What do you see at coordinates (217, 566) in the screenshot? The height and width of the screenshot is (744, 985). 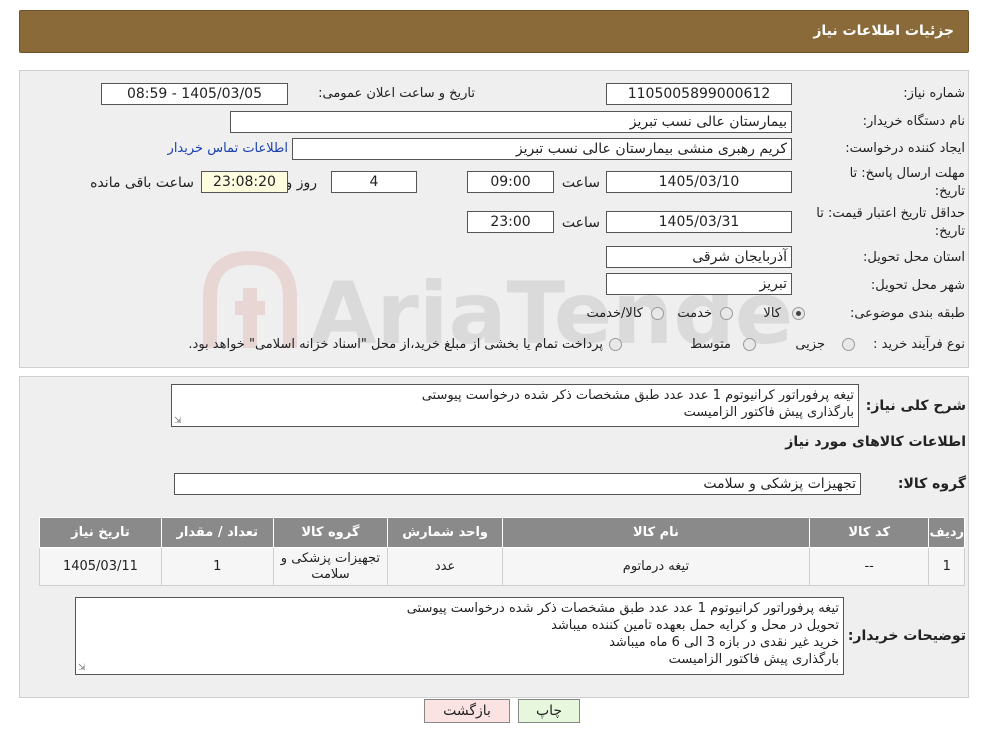 I see `cell-qty: 1` at bounding box center [217, 566].